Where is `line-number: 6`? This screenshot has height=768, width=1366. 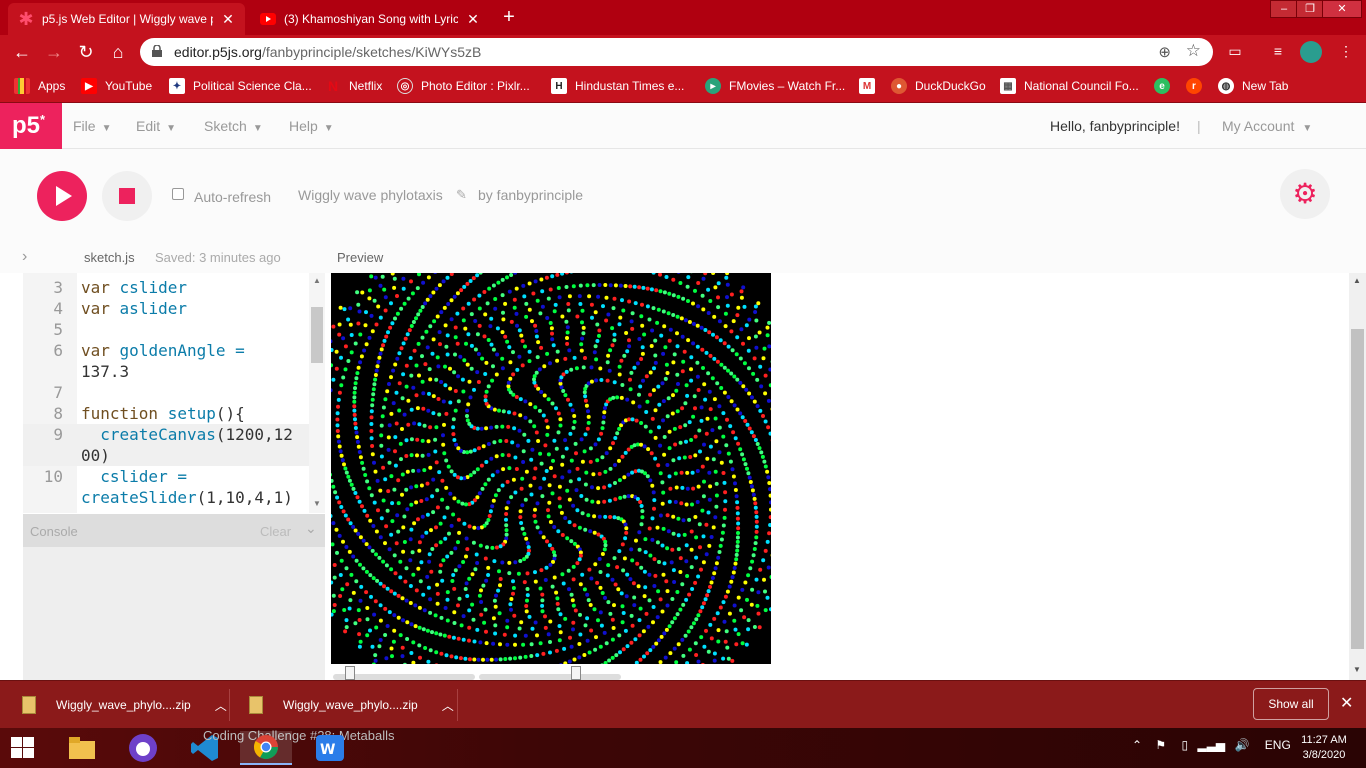
line-number: 6 is located at coordinates (58, 350).